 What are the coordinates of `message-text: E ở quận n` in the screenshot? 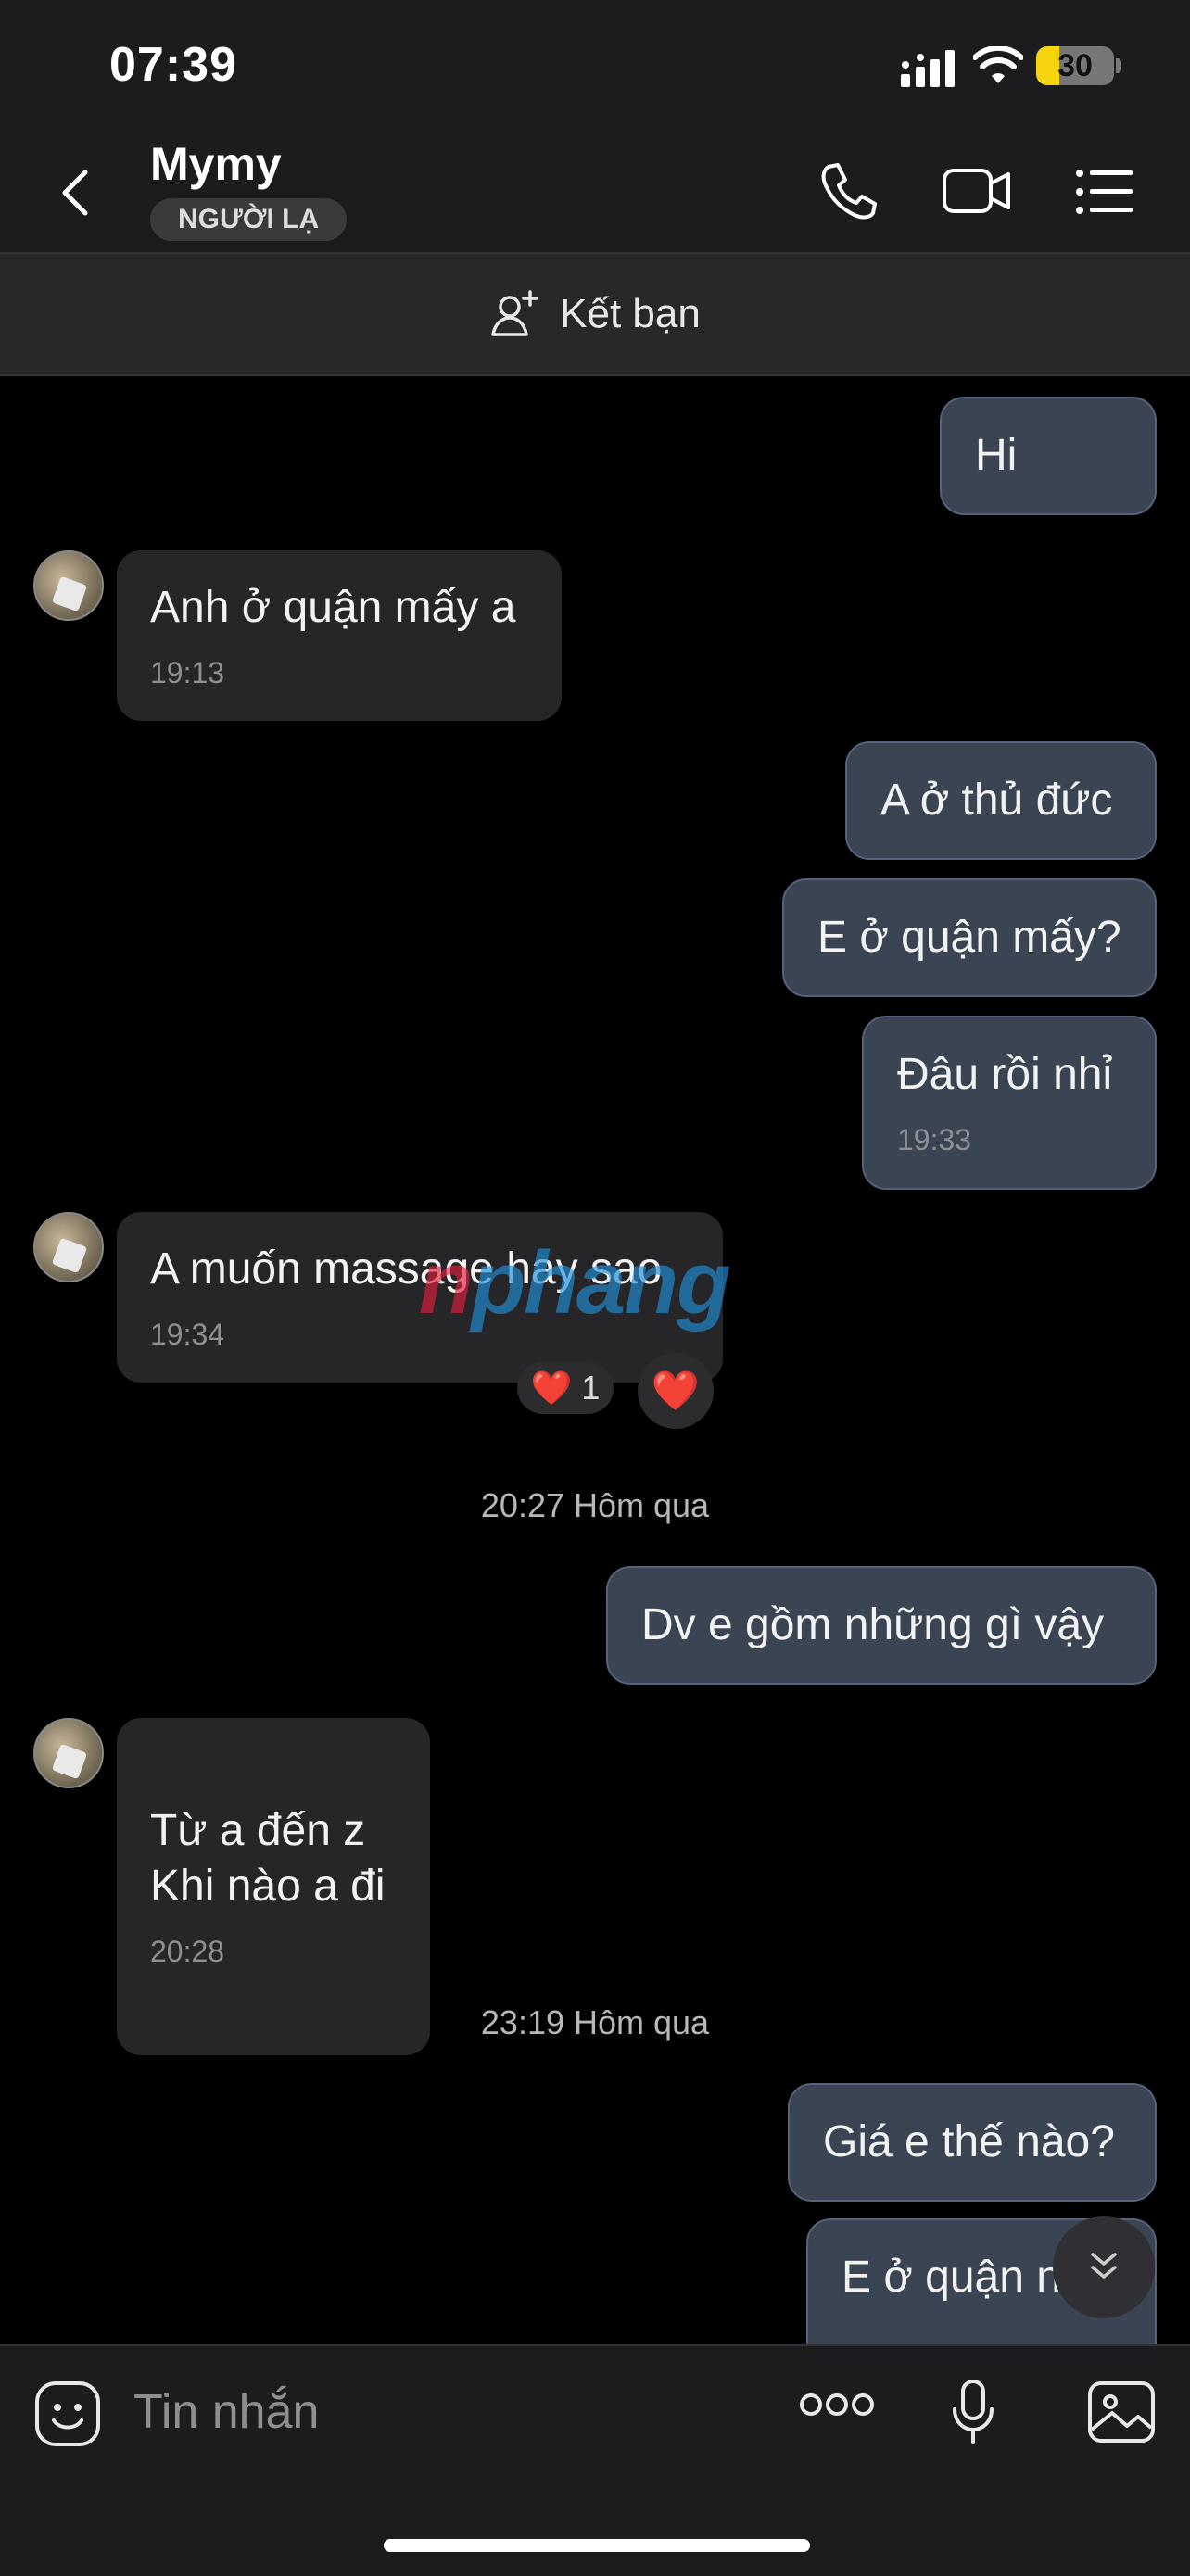 It's located at (951, 2277).